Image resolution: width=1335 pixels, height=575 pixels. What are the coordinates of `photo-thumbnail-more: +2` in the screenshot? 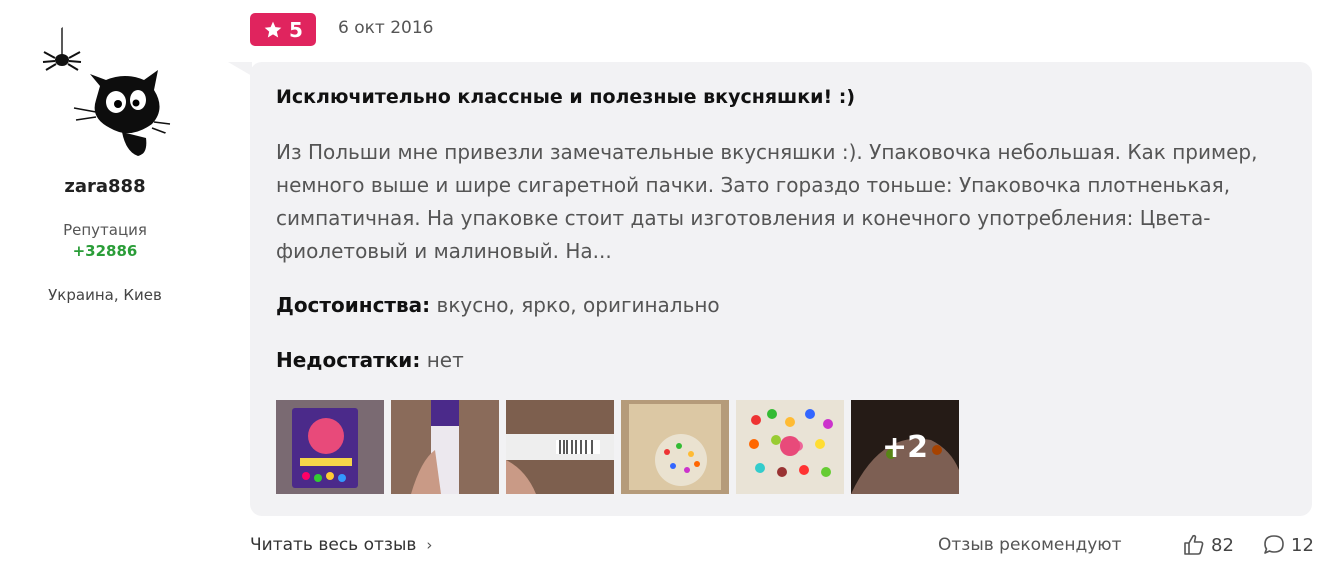 It's located at (905, 447).